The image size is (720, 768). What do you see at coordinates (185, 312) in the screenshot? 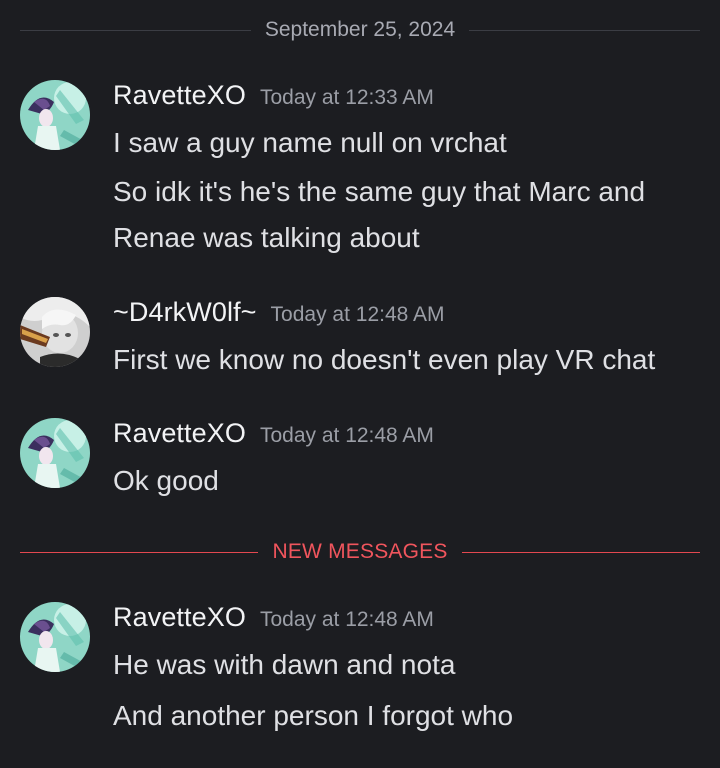
I see `username: ~D4rkW0lf~` at bounding box center [185, 312].